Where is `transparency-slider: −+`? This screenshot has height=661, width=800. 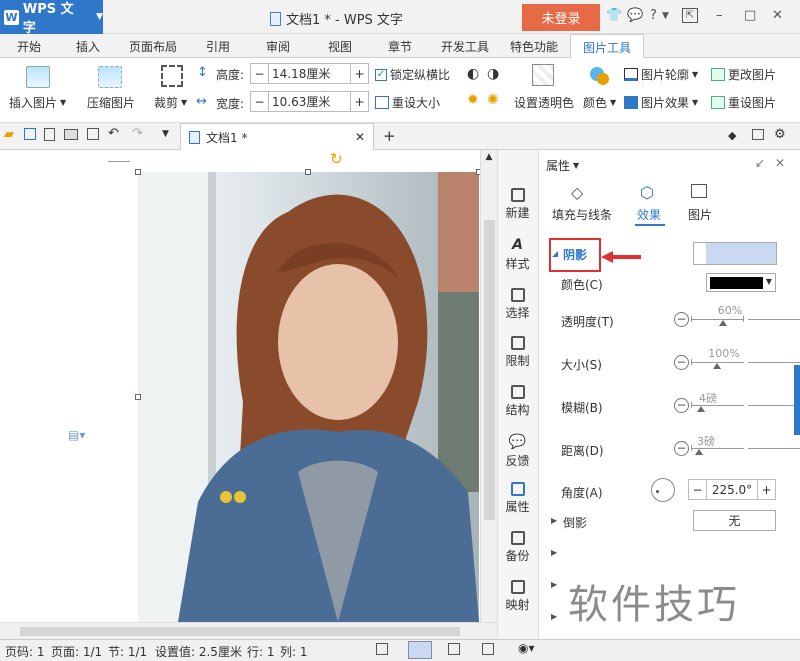 transparency-slider: −+ is located at coordinates (737, 319).